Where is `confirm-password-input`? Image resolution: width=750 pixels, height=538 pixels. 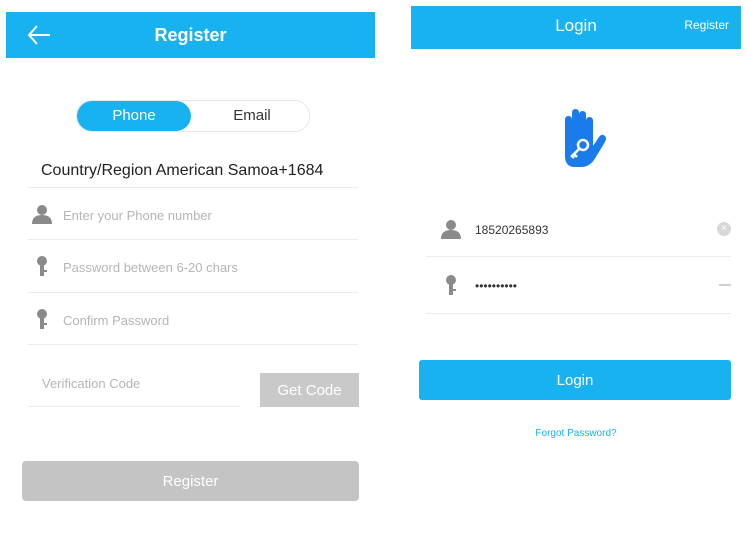
confirm-password-input is located at coordinates (208, 320).